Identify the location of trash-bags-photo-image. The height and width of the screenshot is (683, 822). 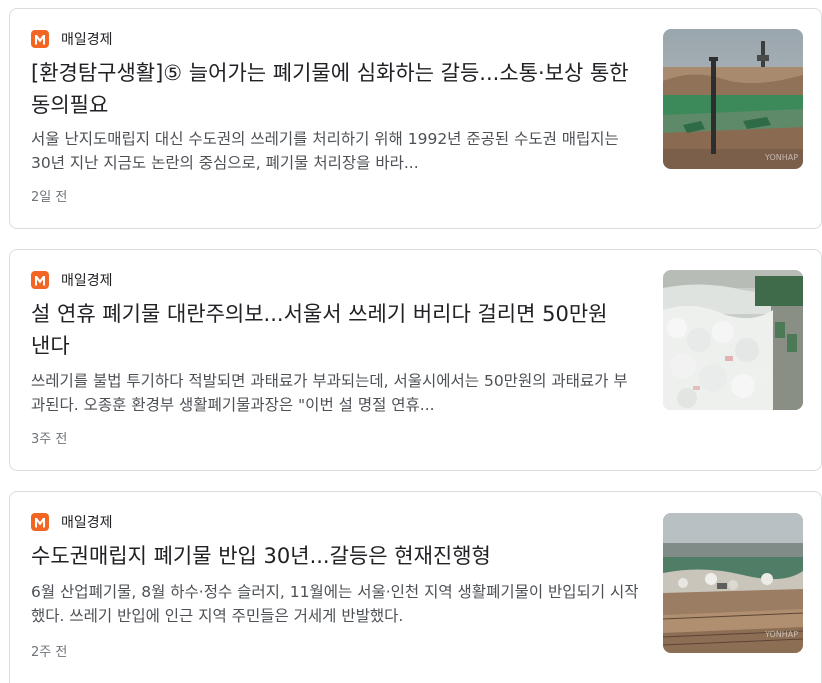
(733, 340).